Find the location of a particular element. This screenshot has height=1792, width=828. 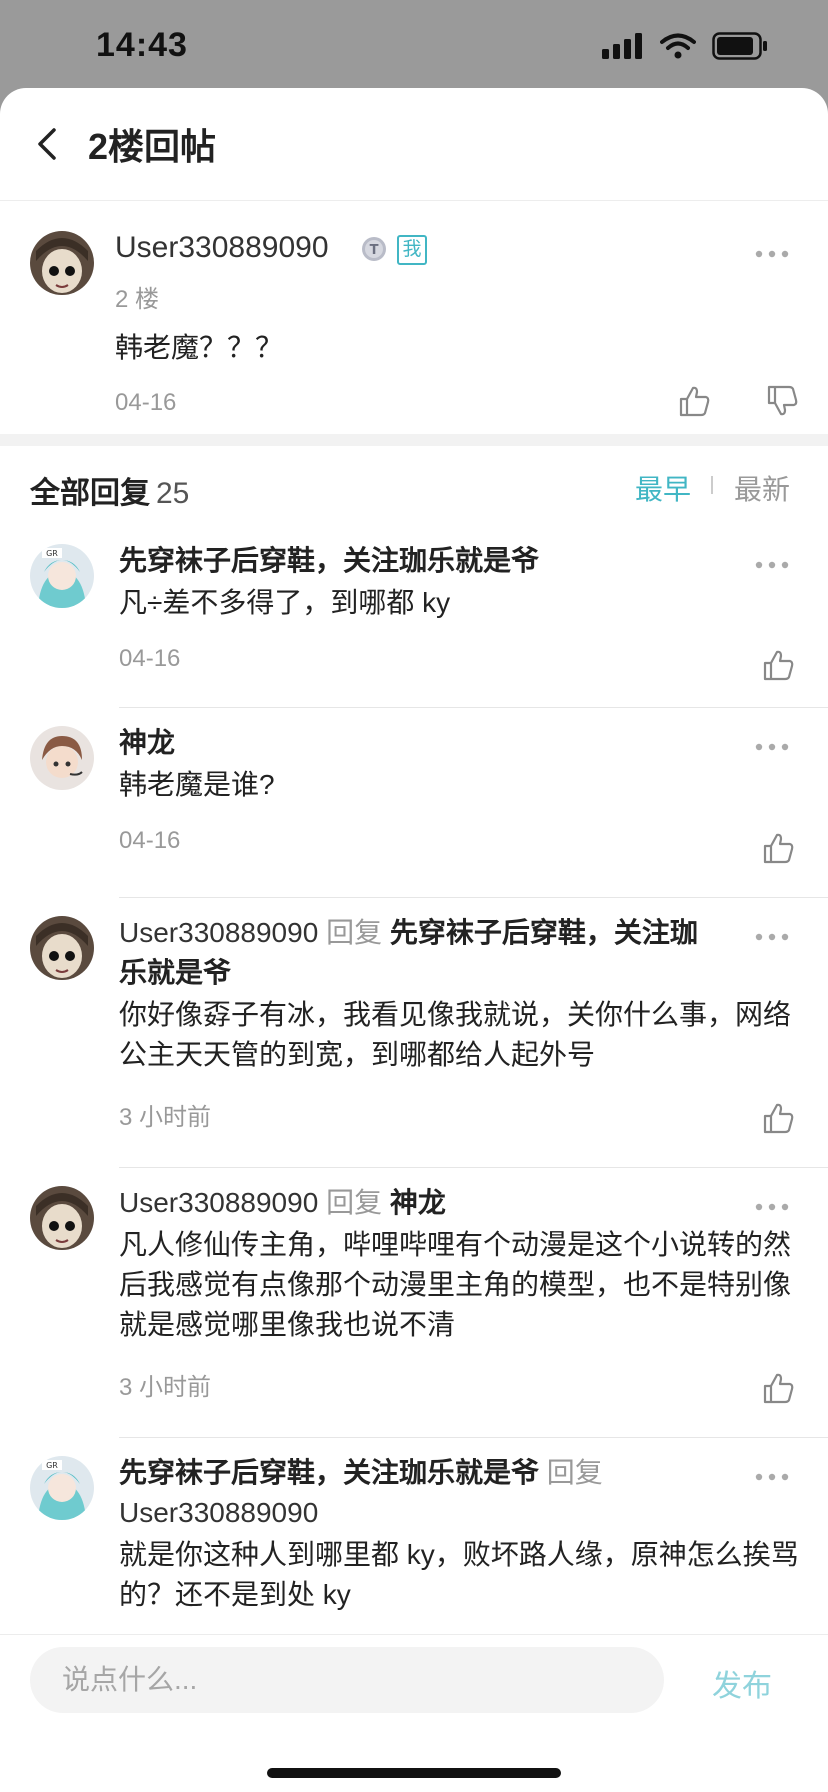

reply-to-user: 神龙 is located at coordinates (418, 1202).